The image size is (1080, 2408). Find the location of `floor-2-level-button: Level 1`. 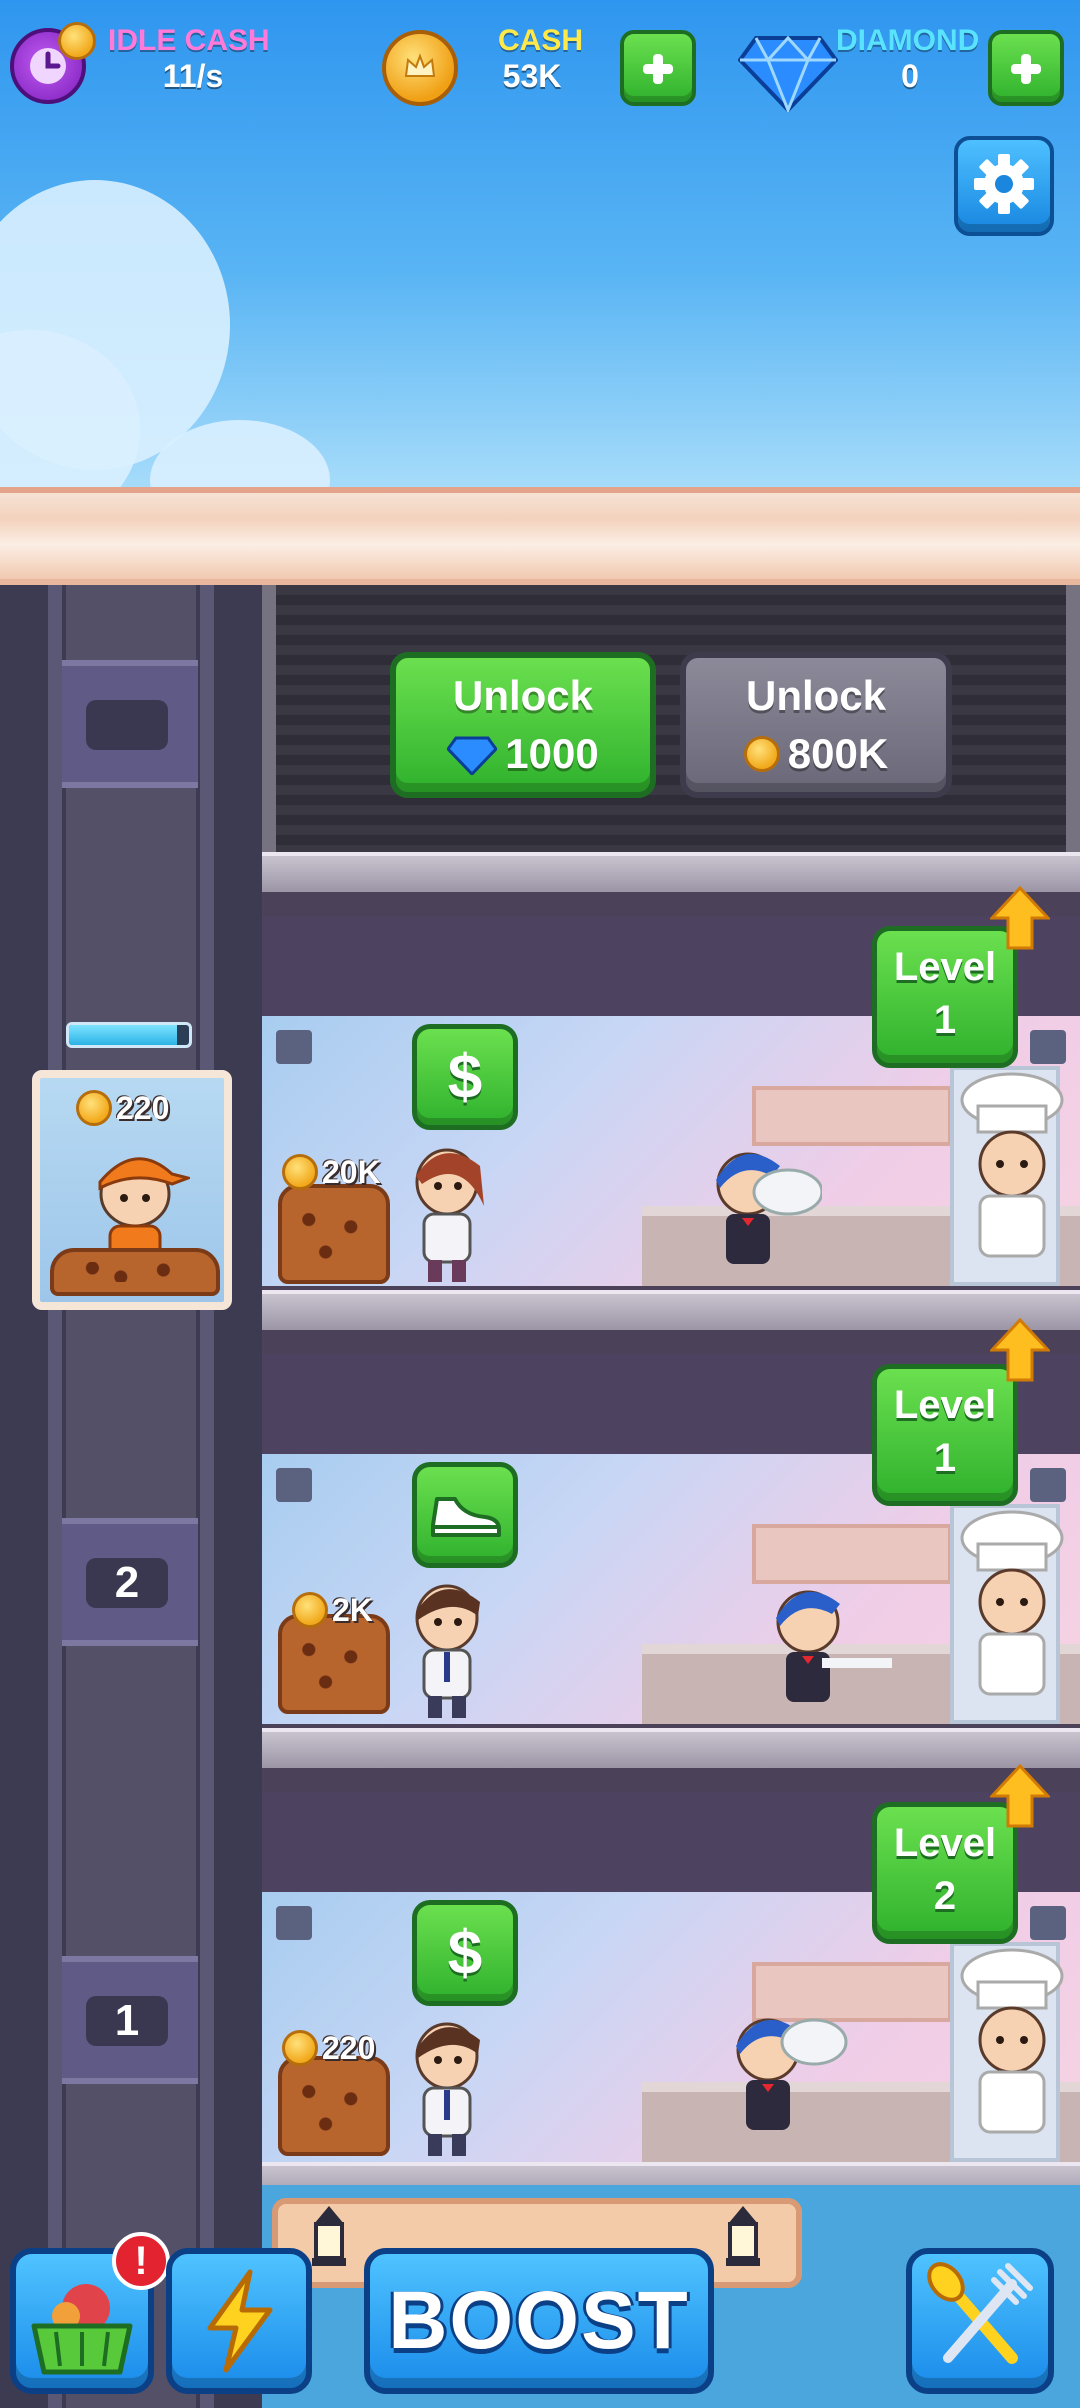

floor-2-level-button: Level 1 is located at coordinates (945, 1435).